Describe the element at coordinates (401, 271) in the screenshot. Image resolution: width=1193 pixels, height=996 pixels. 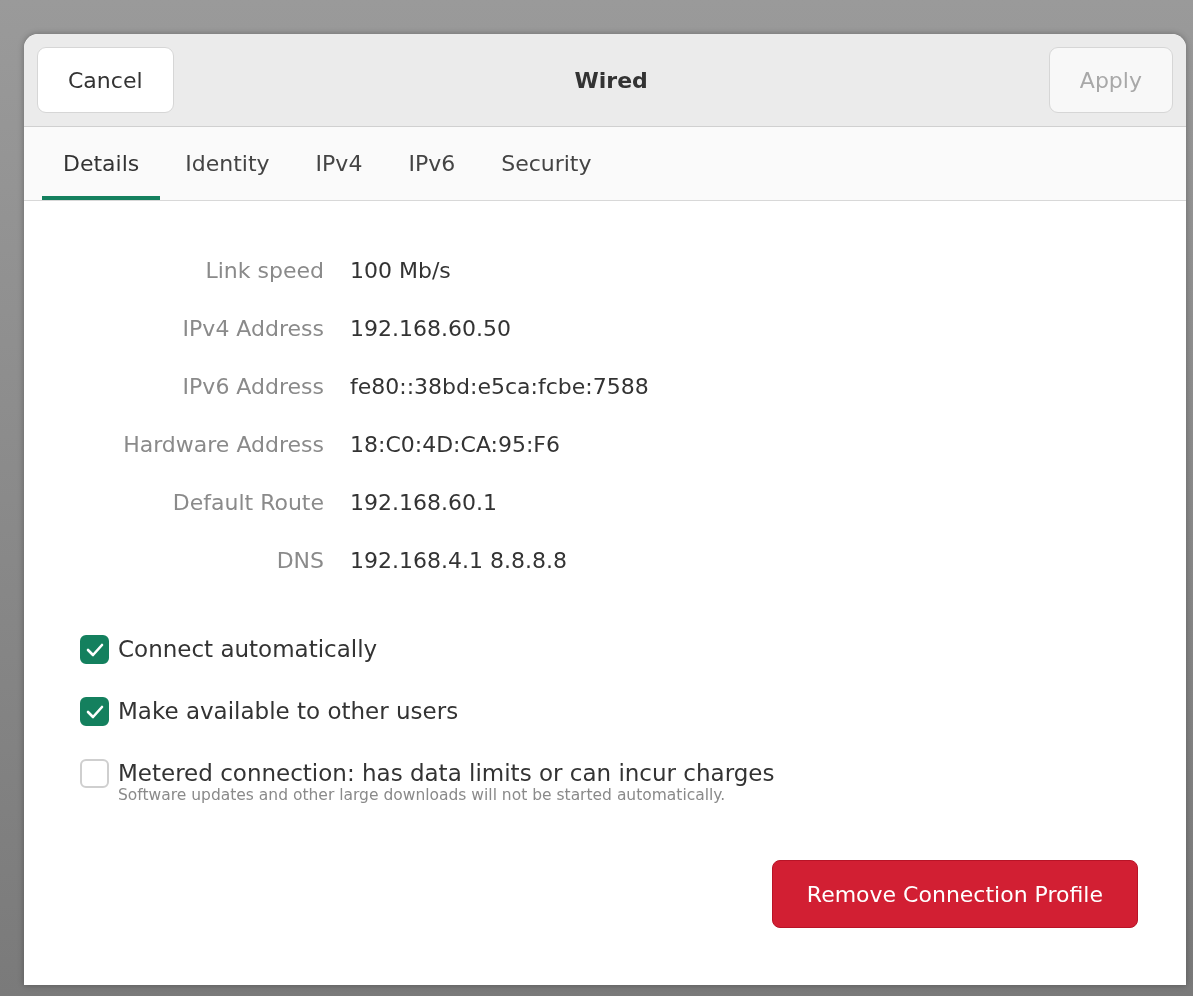
I see `detail-value: 100 Mb/s` at that location.